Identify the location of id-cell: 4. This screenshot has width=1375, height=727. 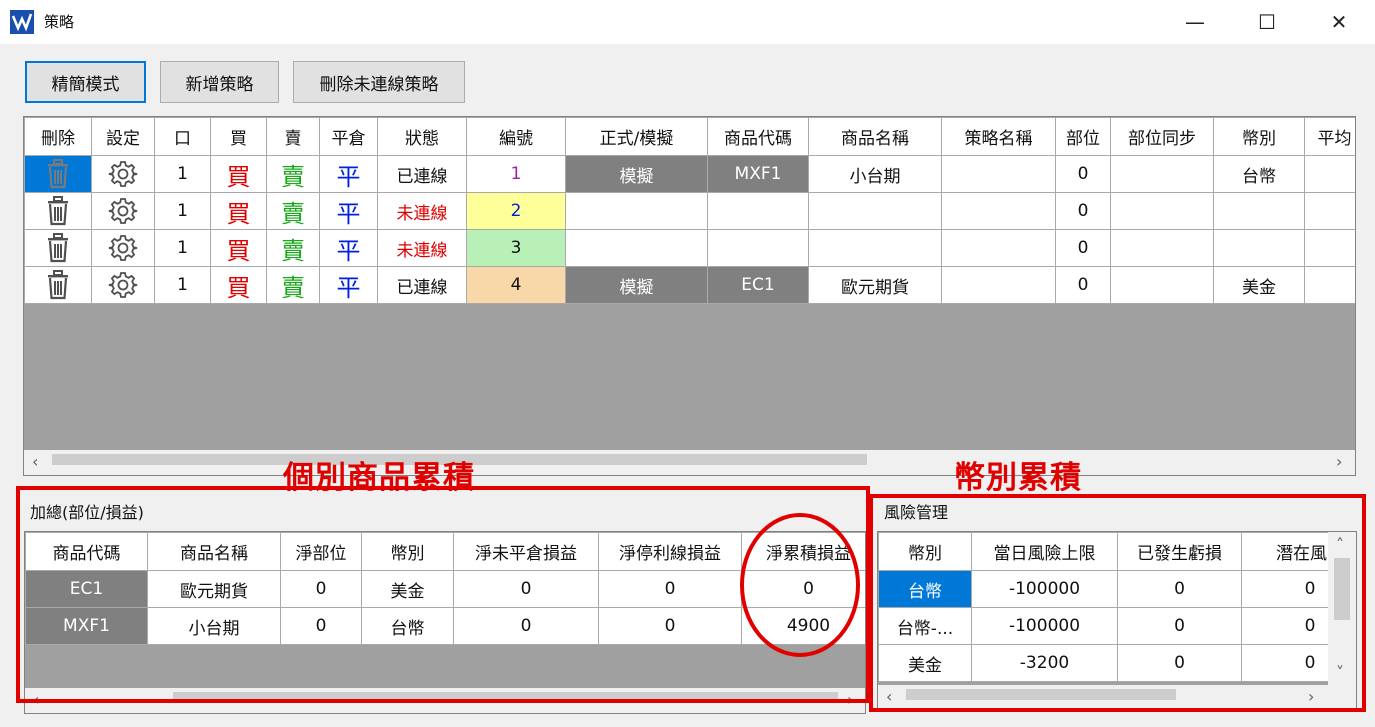
(516, 285).